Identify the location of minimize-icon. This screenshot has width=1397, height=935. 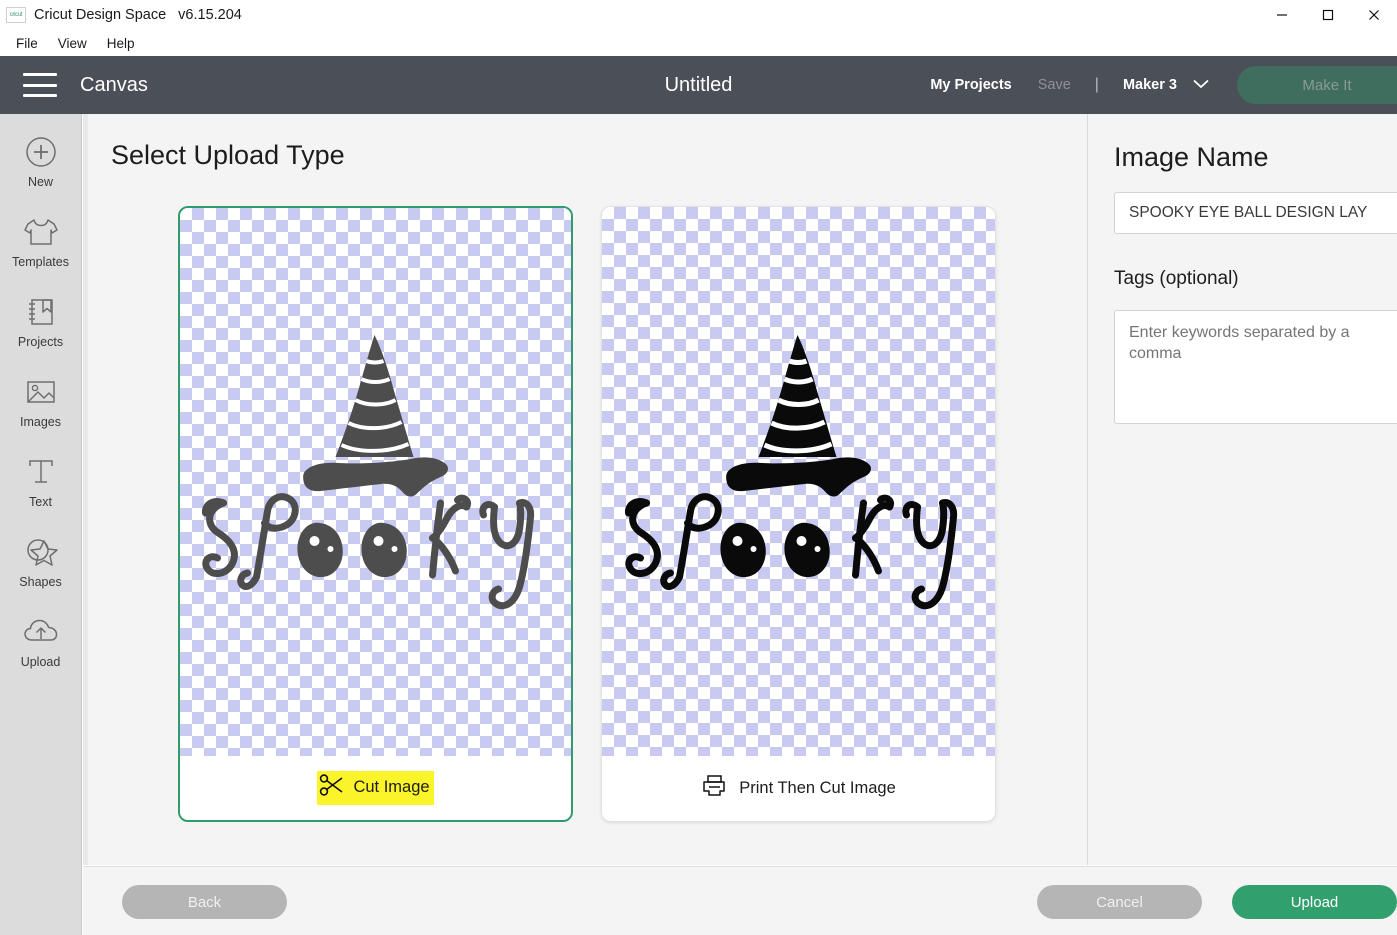
(1282, 15).